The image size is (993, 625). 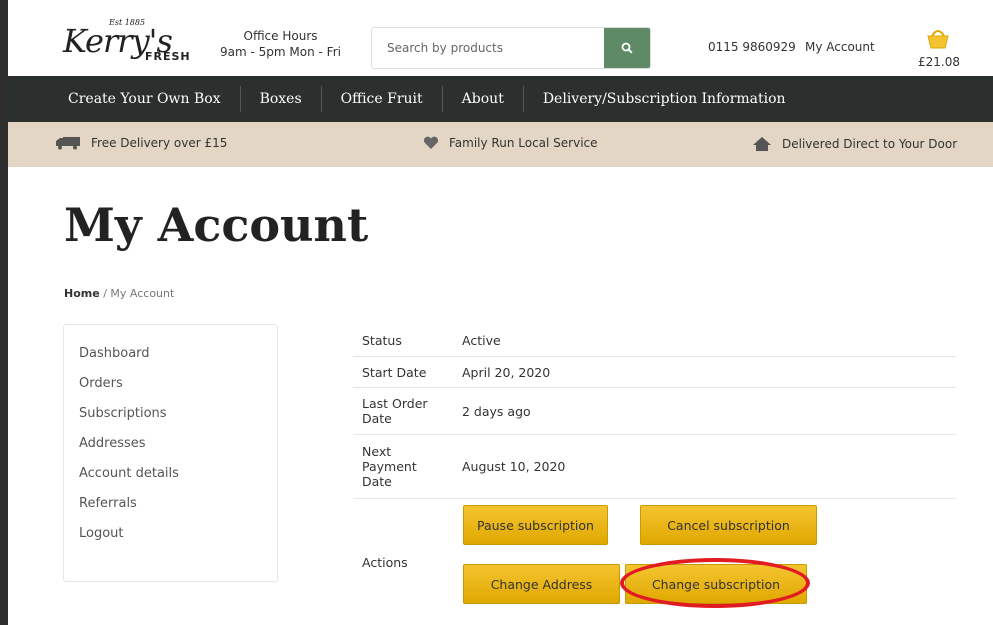 What do you see at coordinates (170, 420) in the screenshot?
I see `sidebar-item-subscriptions: Subscriptions` at bounding box center [170, 420].